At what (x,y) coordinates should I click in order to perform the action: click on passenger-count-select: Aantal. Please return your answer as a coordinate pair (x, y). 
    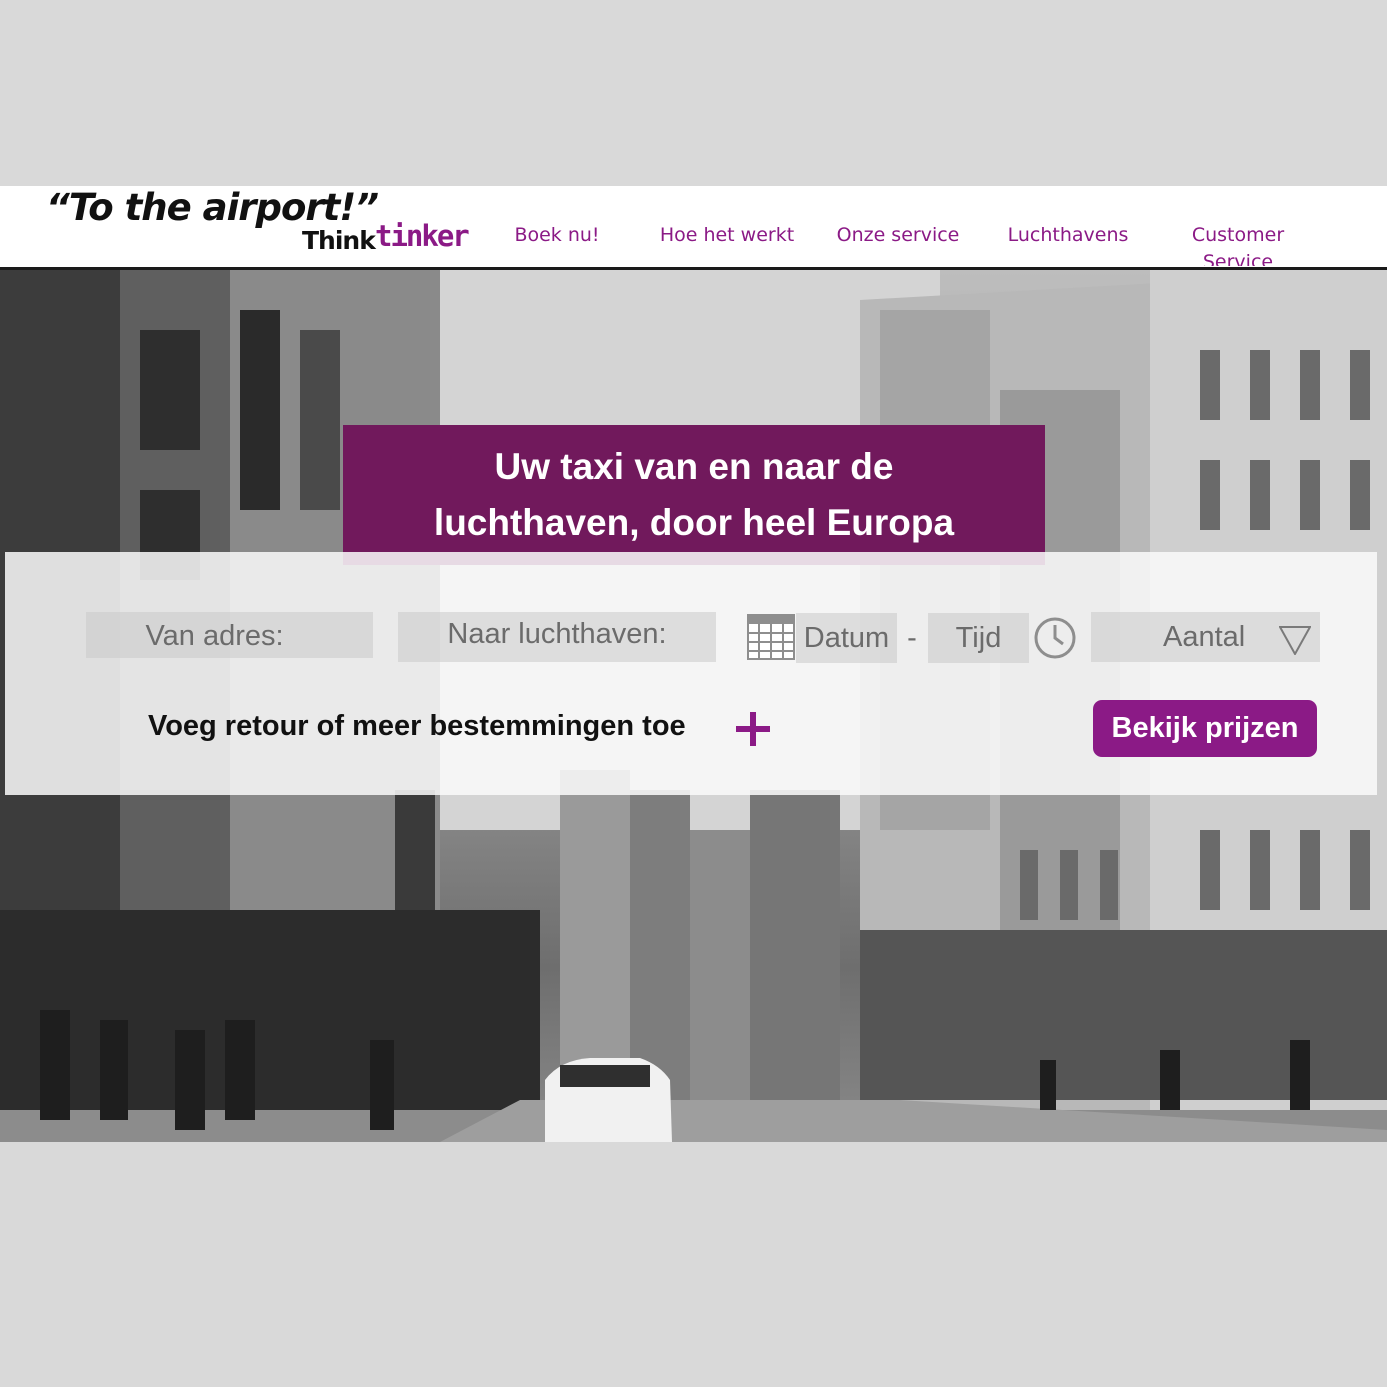
    Looking at the image, I should click on (1205, 637).